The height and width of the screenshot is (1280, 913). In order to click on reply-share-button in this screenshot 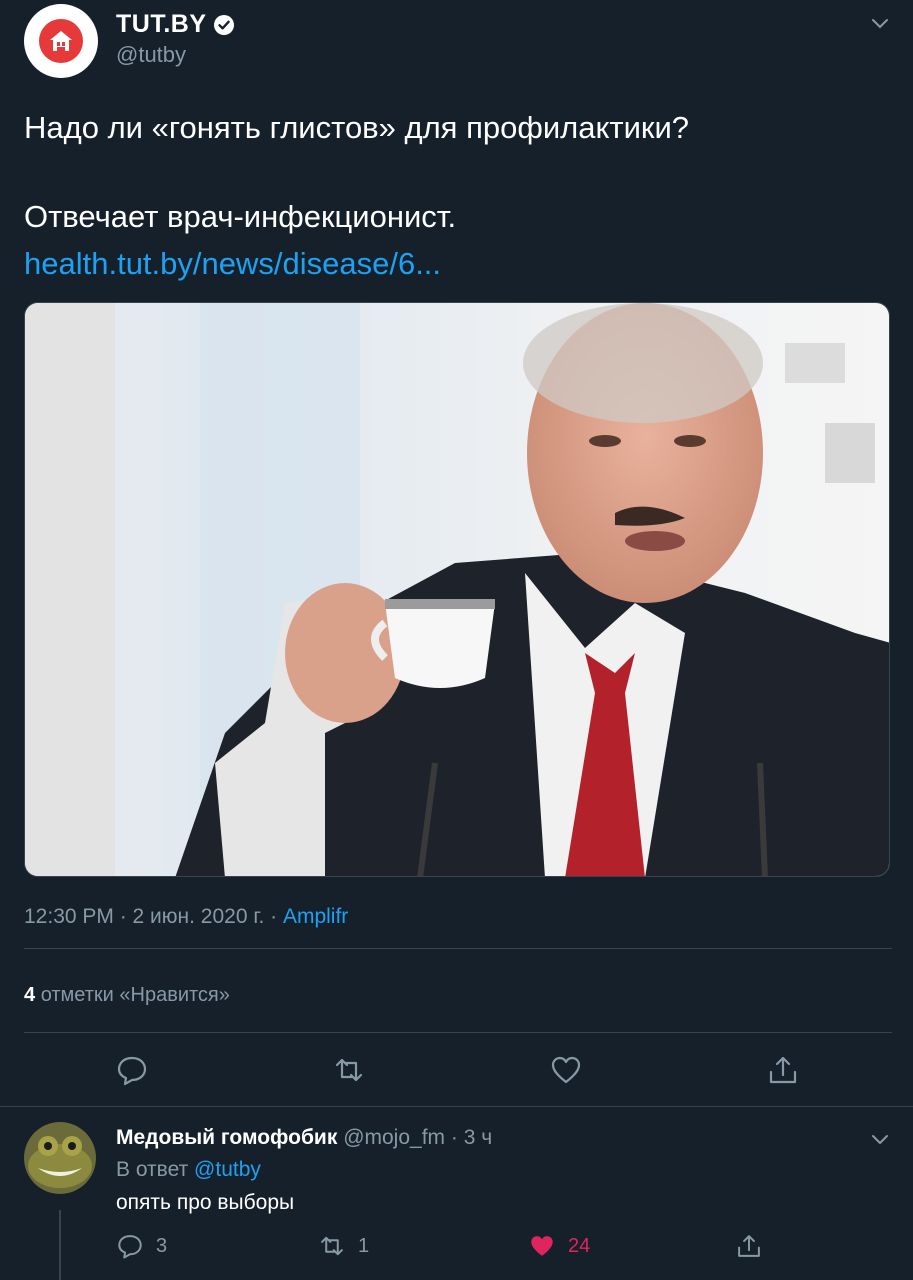, I will do `click(749, 1246)`.